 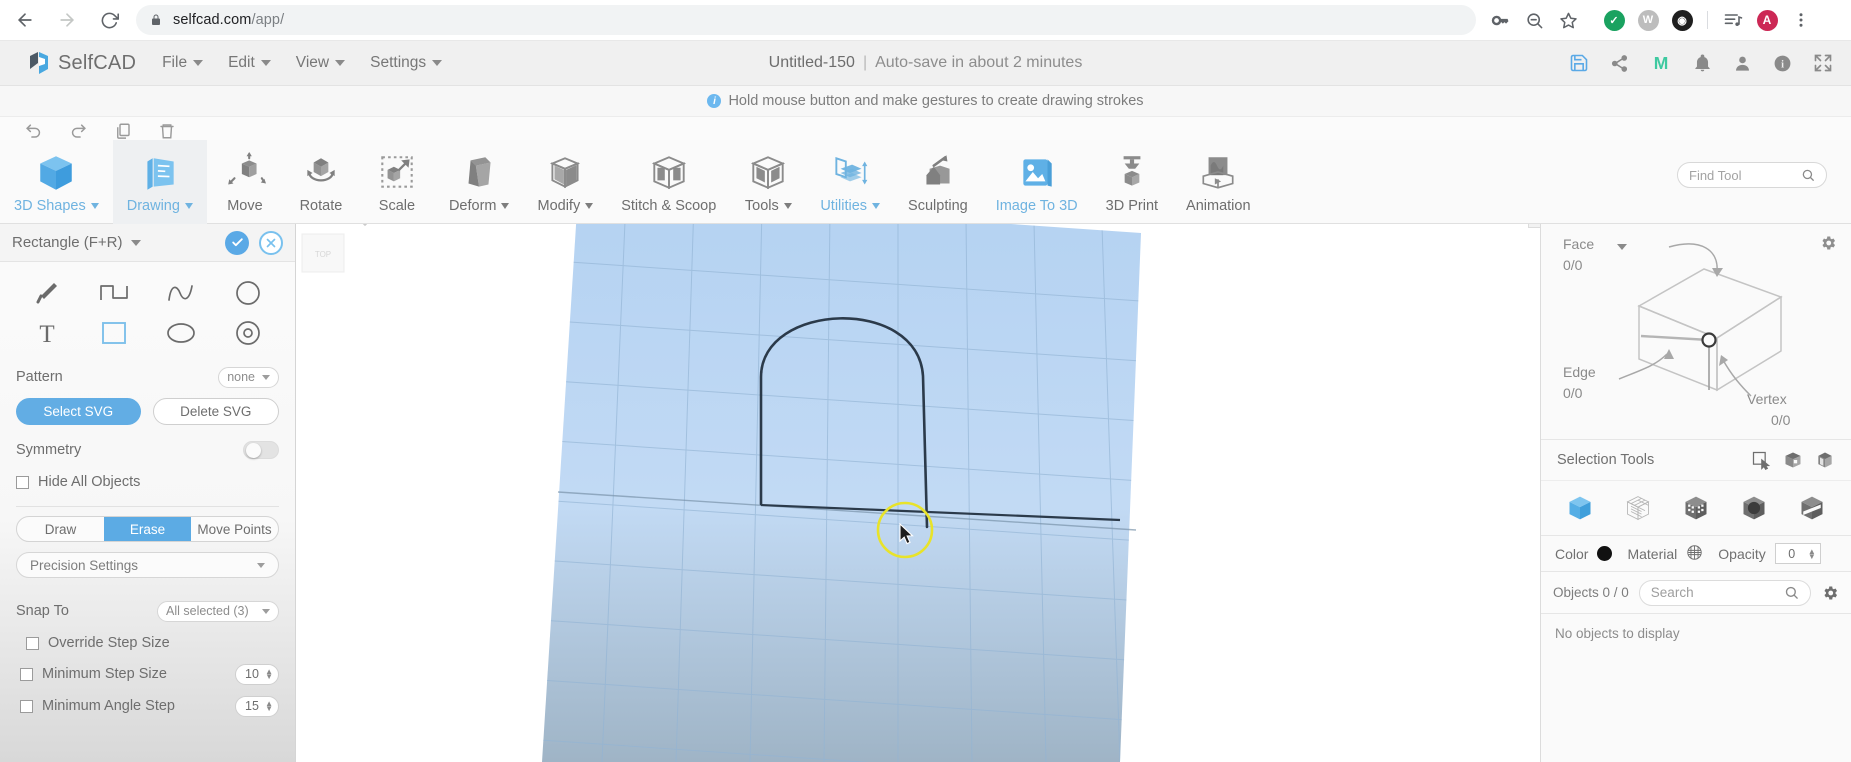 What do you see at coordinates (261, 450) in the screenshot?
I see `symmetry-toggle` at bounding box center [261, 450].